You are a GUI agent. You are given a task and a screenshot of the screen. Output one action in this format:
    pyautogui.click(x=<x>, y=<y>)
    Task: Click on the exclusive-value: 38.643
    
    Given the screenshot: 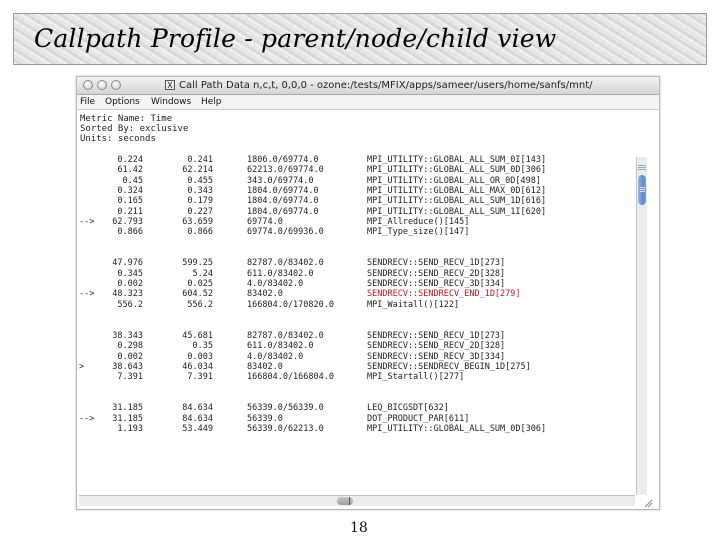 What is the action you would take?
    pyautogui.click(x=127, y=367)
    